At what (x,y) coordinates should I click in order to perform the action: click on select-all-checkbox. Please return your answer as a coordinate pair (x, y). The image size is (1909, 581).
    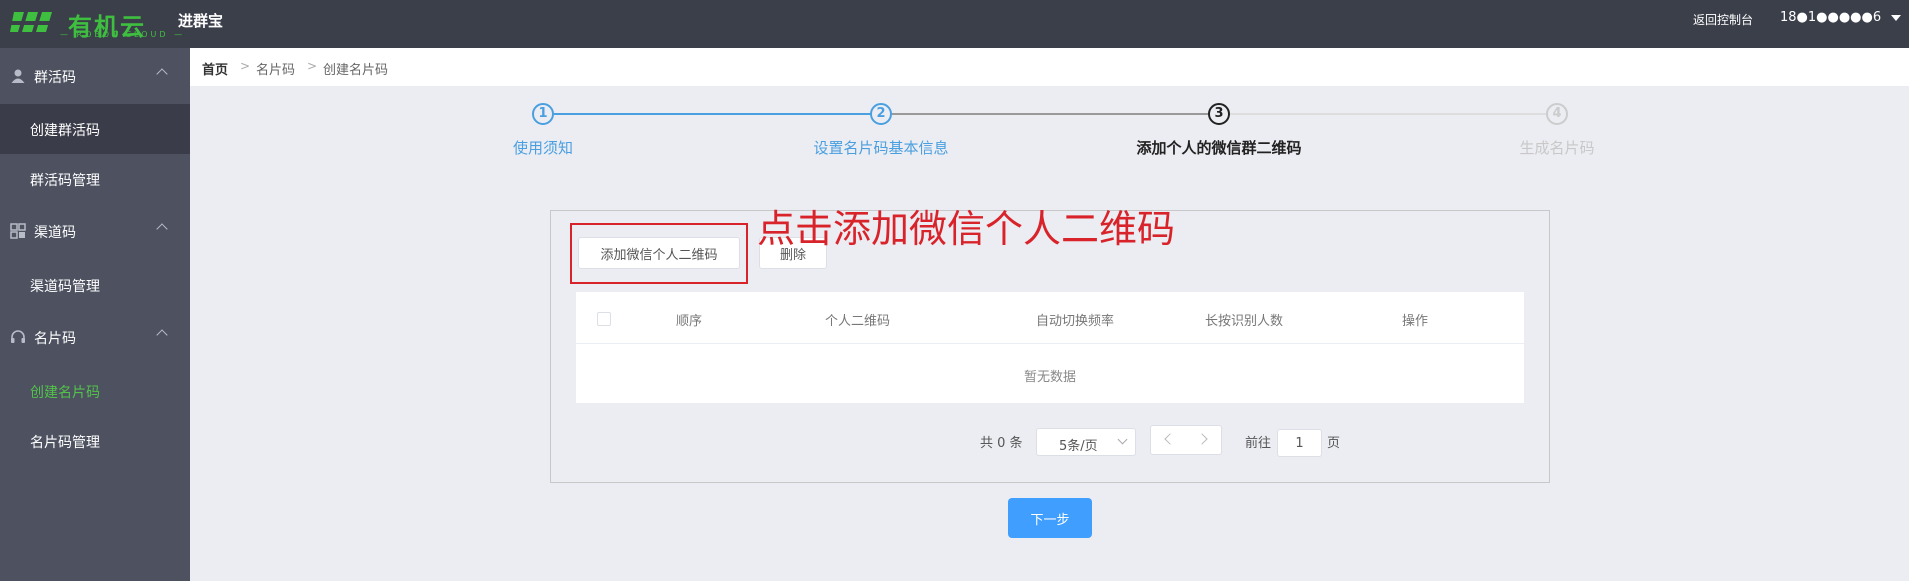
    Looking at the image, I should click on (604, 319).